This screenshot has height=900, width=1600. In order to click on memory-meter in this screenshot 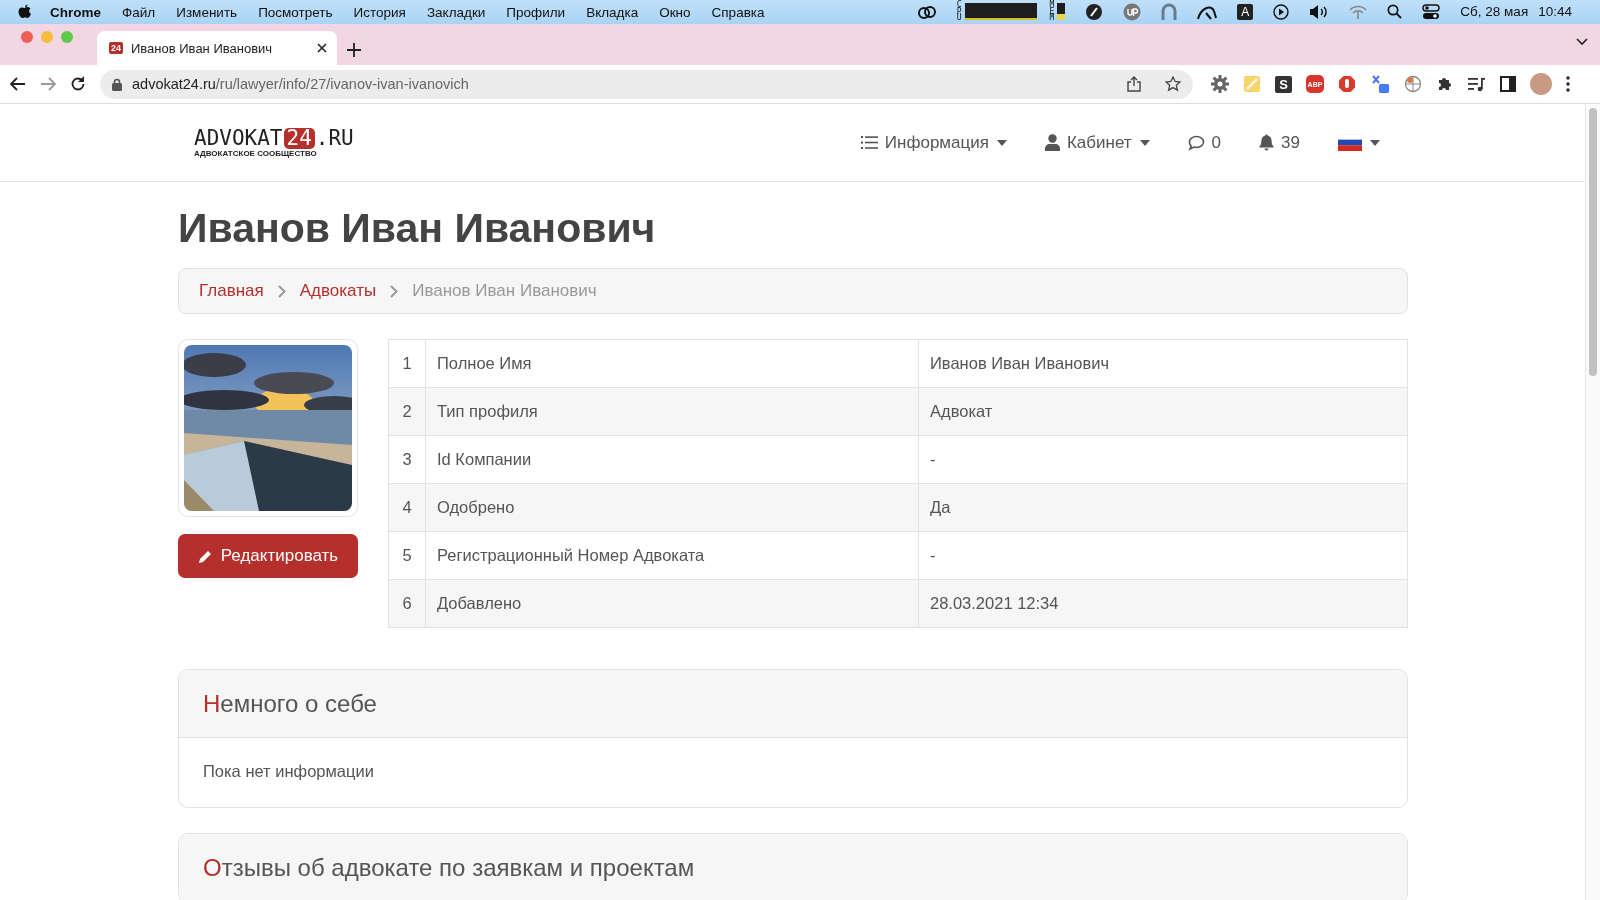, I will do `click(1061, 12)`.